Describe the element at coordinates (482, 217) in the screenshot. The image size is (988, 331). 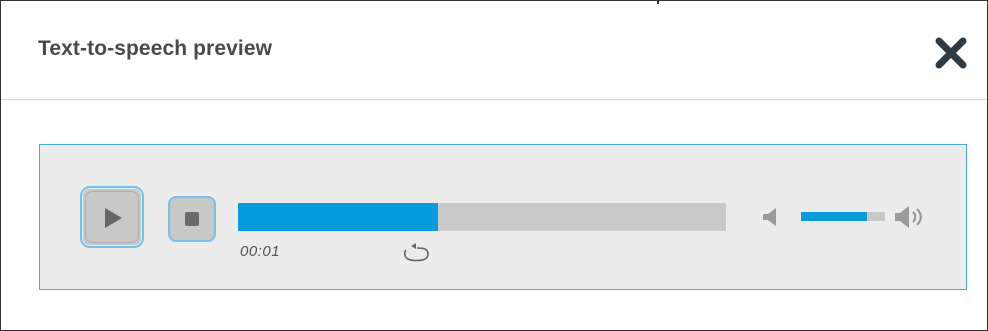
I see `progress-bar` at that location.